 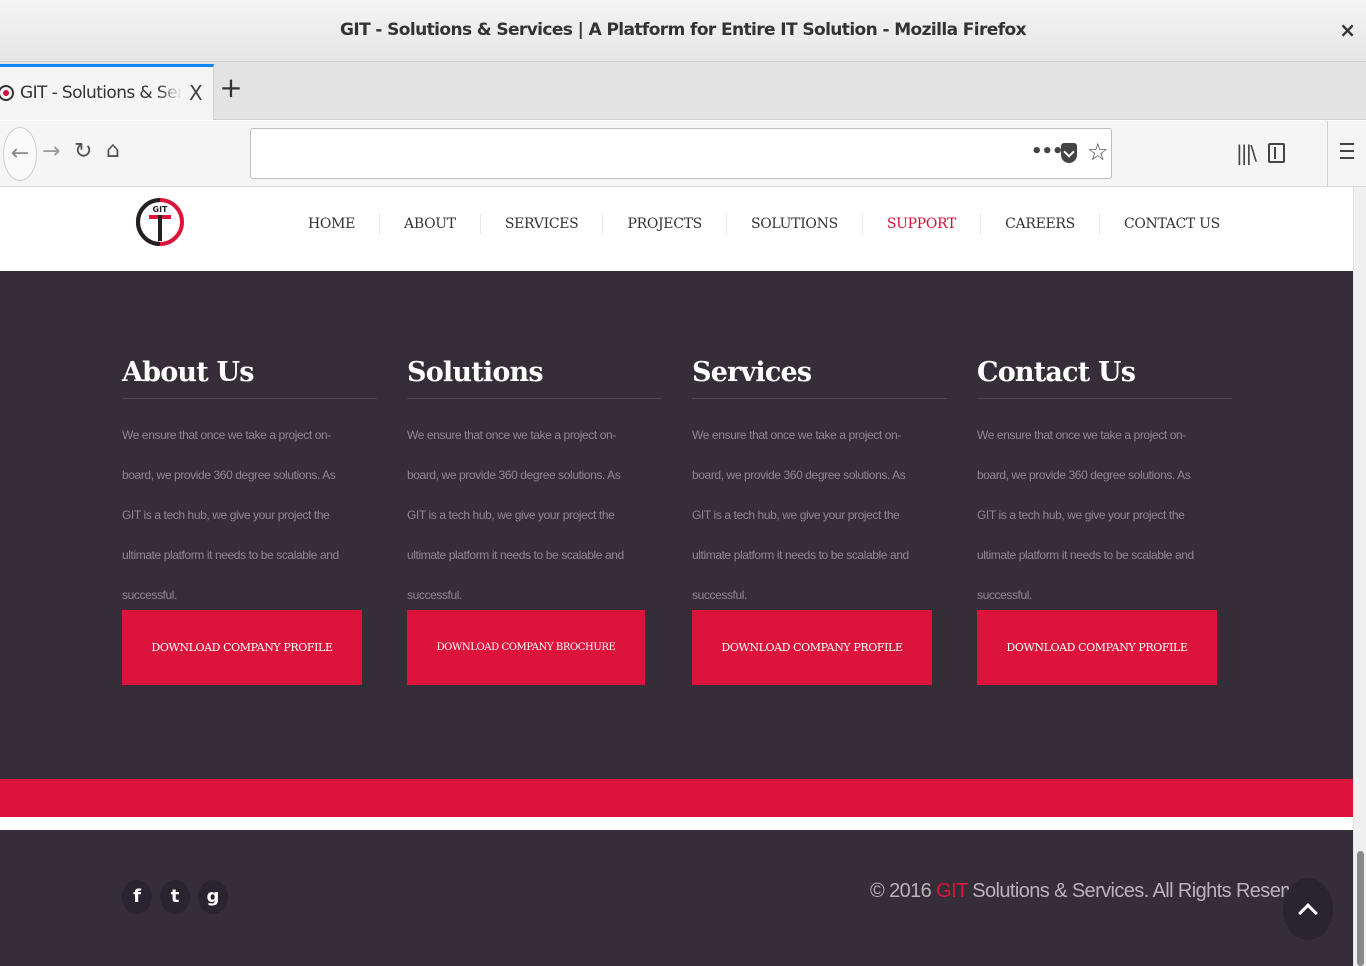 What do you see at coordinates (1246, 153) in the screenshot?
I see `library-icon: |||\` at bounding box center [1246, 153].